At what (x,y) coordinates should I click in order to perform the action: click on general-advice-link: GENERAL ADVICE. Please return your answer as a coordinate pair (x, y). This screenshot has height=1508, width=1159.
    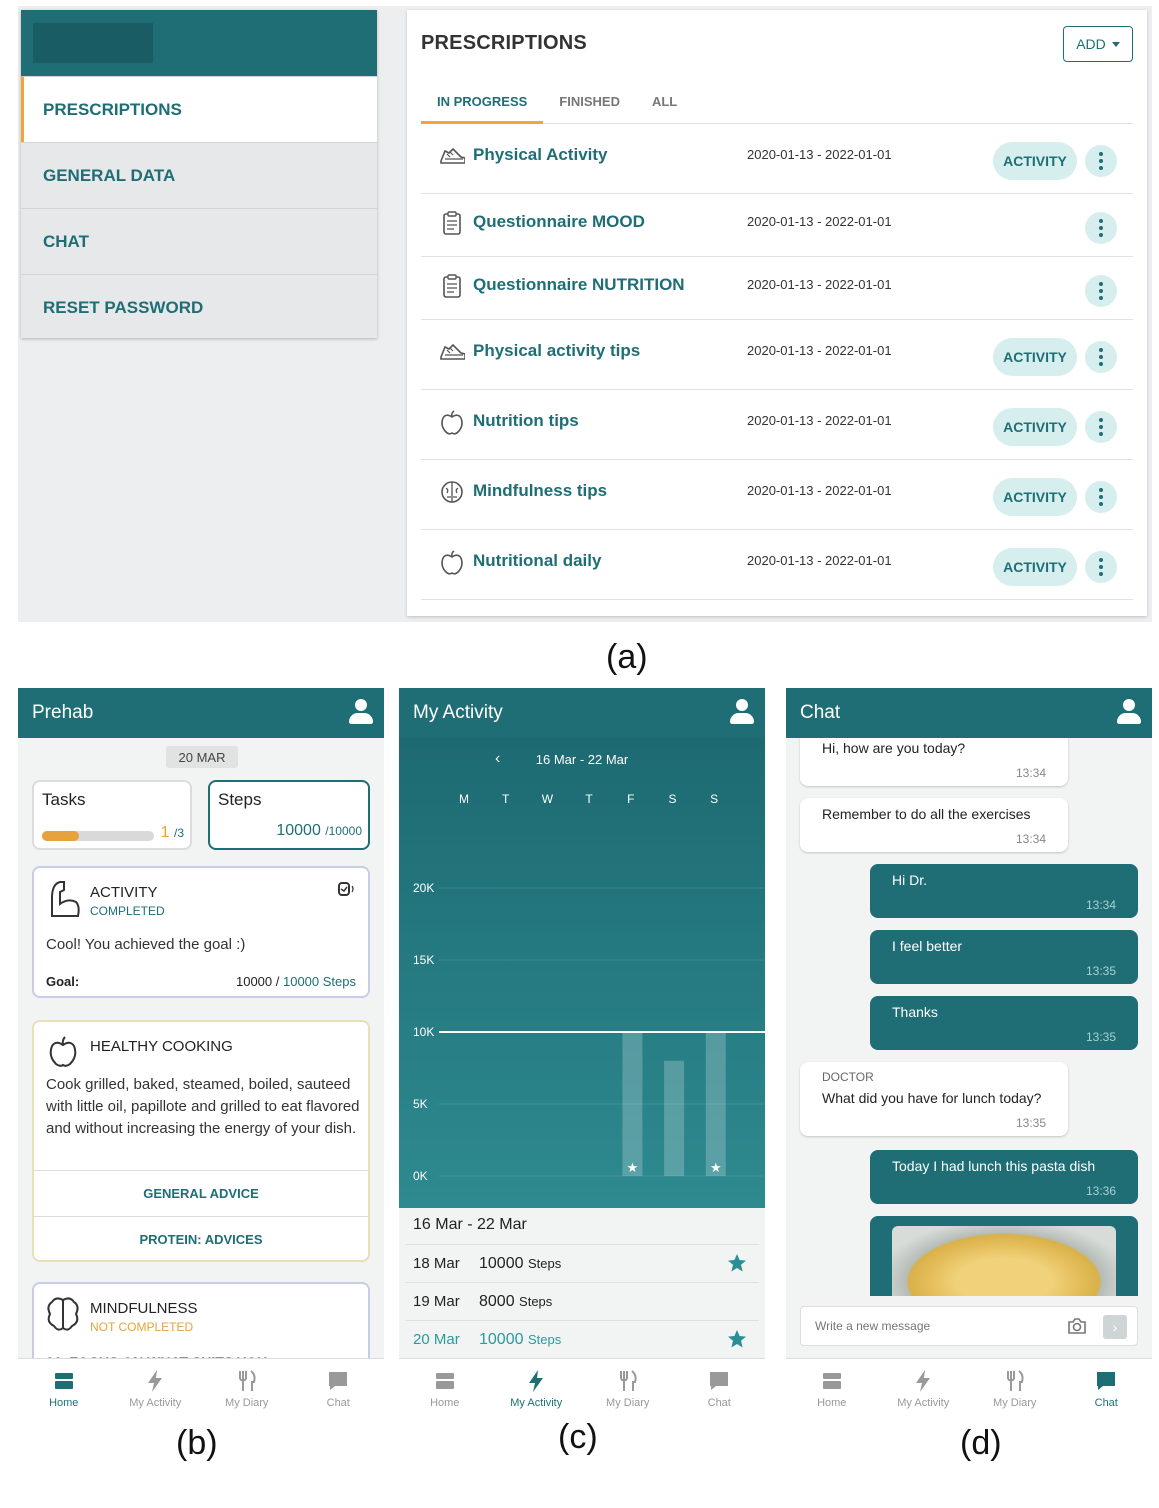
    Looking at the image, I should click on (201, 1193).